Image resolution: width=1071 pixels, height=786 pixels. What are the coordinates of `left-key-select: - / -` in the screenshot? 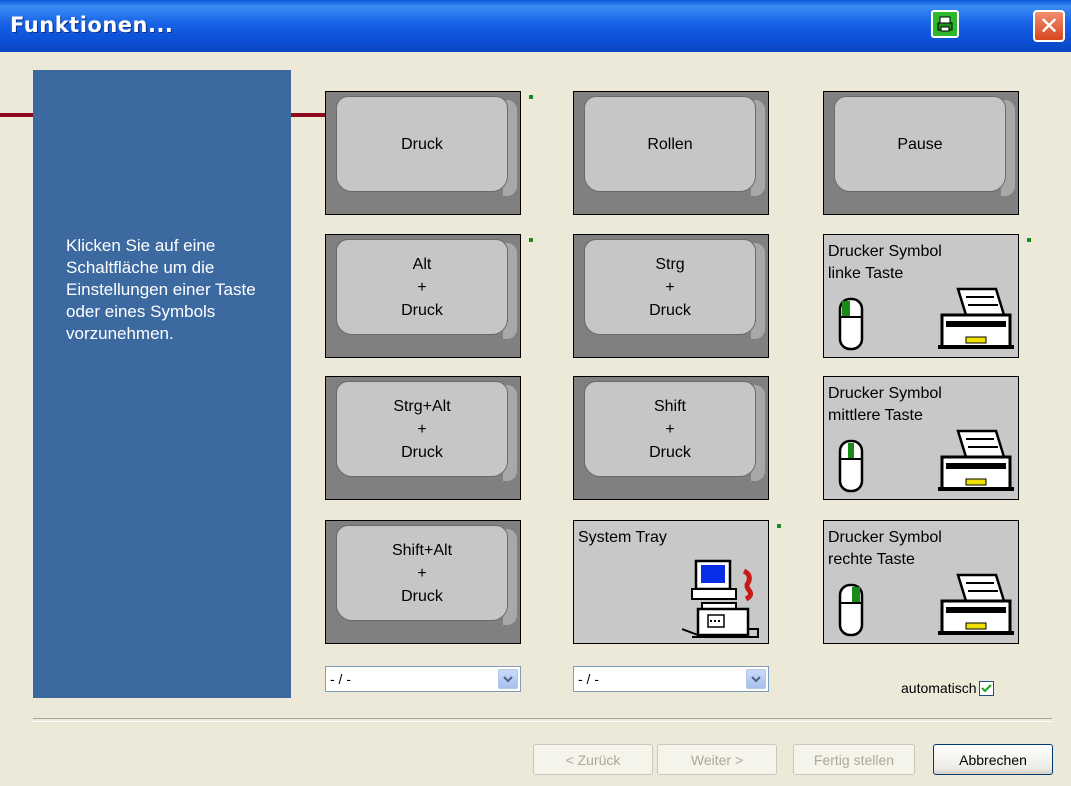 It's located at (423, 679).